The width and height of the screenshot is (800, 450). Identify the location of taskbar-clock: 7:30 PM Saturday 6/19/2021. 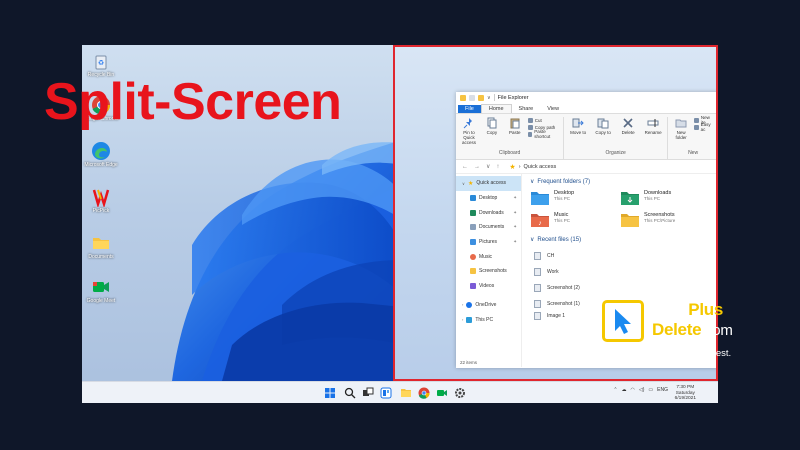
(685, 393).